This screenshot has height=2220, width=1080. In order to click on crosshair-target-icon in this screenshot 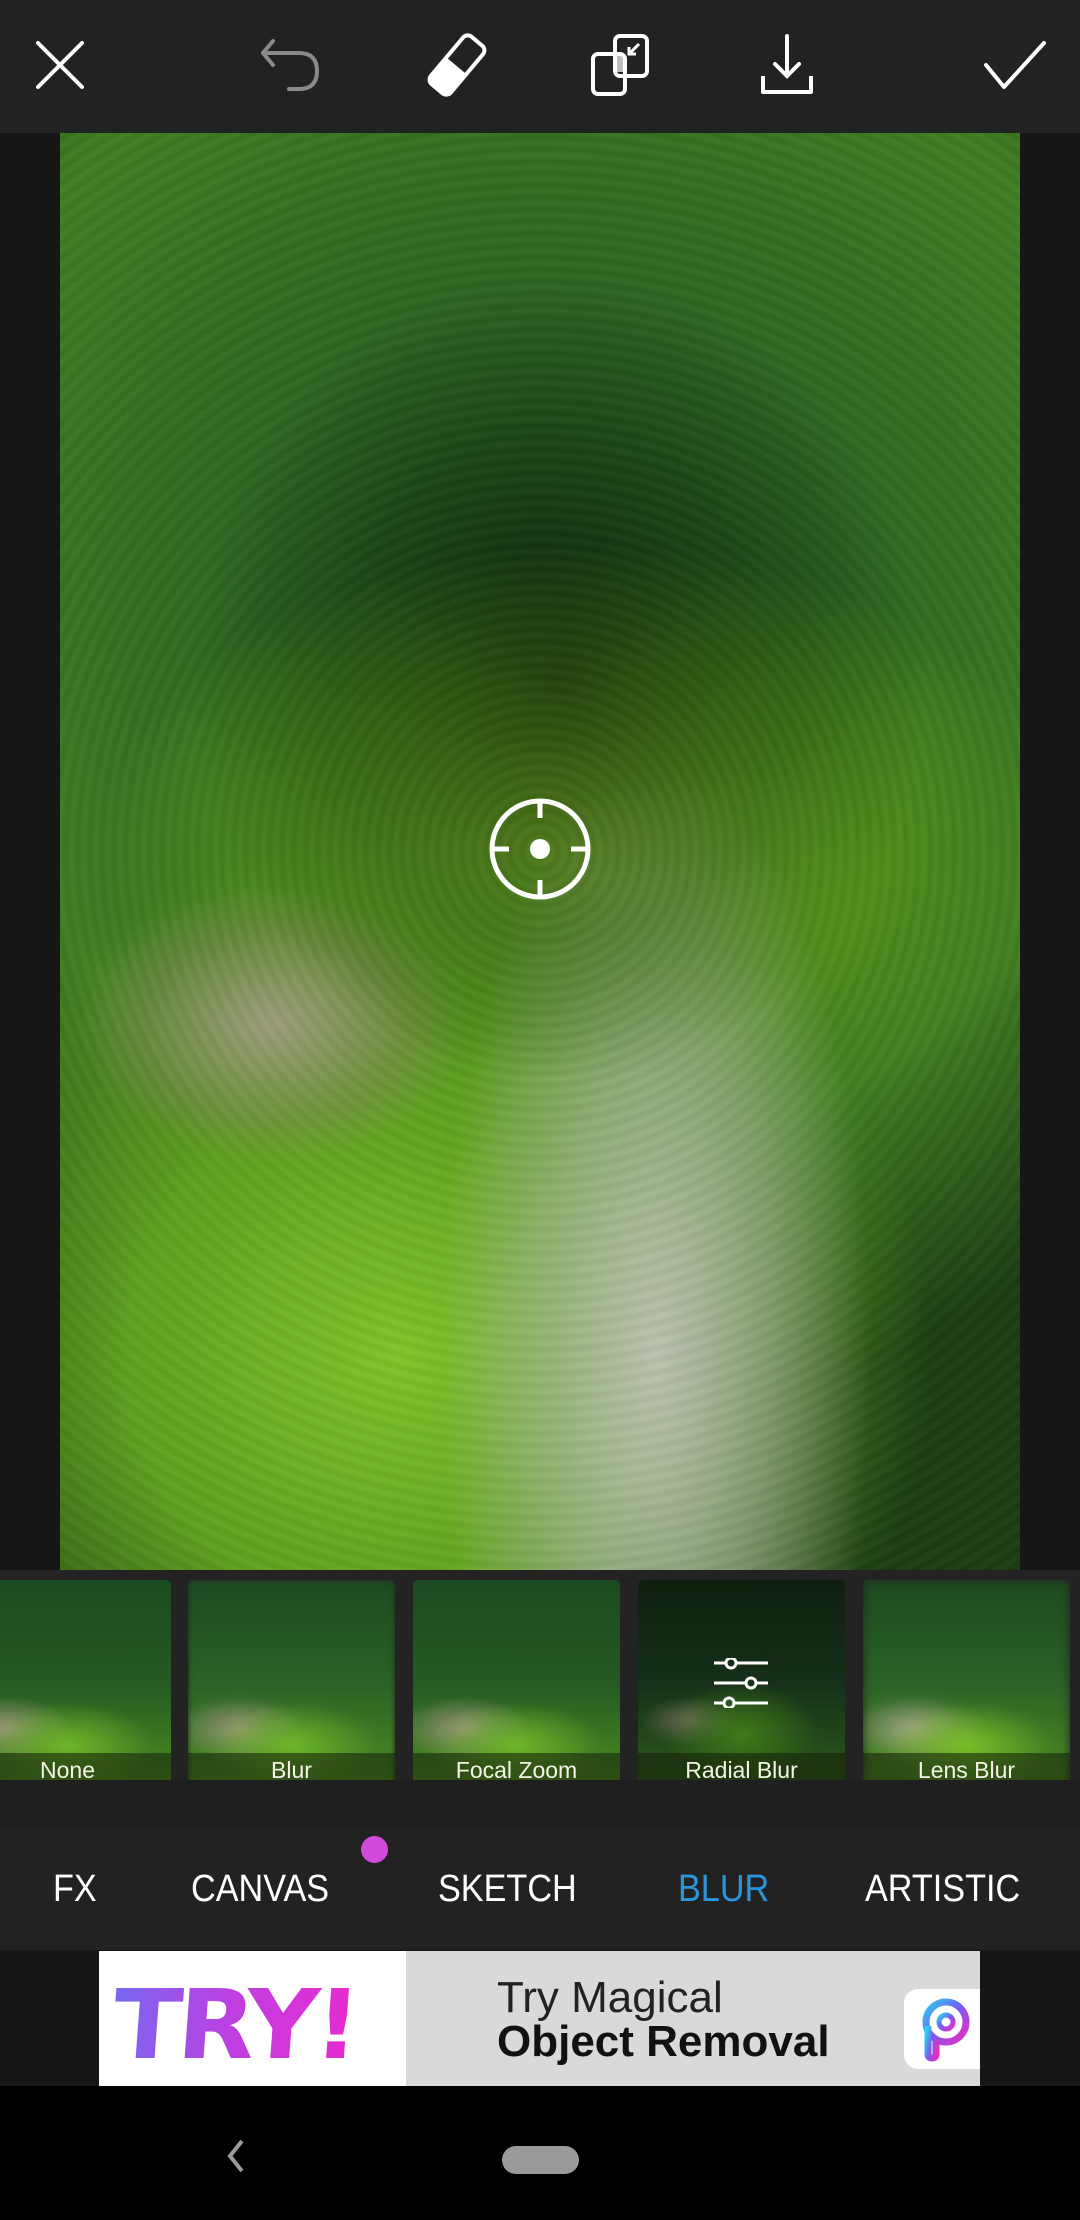, I will do `click(540, 849)`.